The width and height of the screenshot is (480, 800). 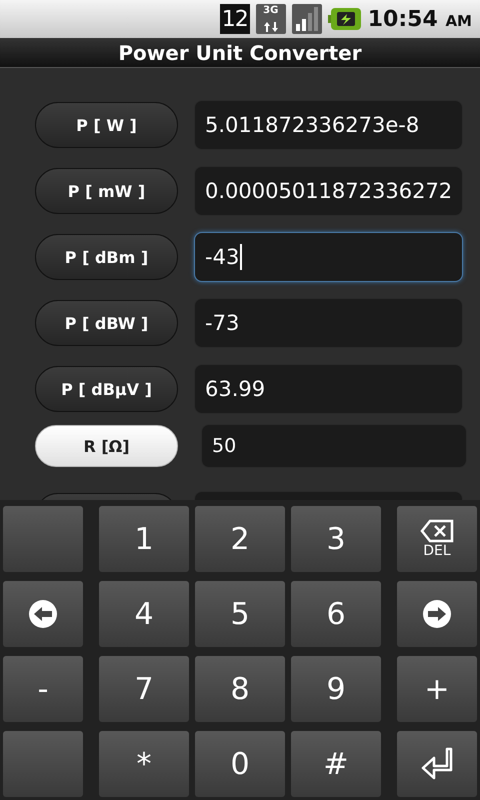 I want to click on enter-icon, so click(x=437, y=764).